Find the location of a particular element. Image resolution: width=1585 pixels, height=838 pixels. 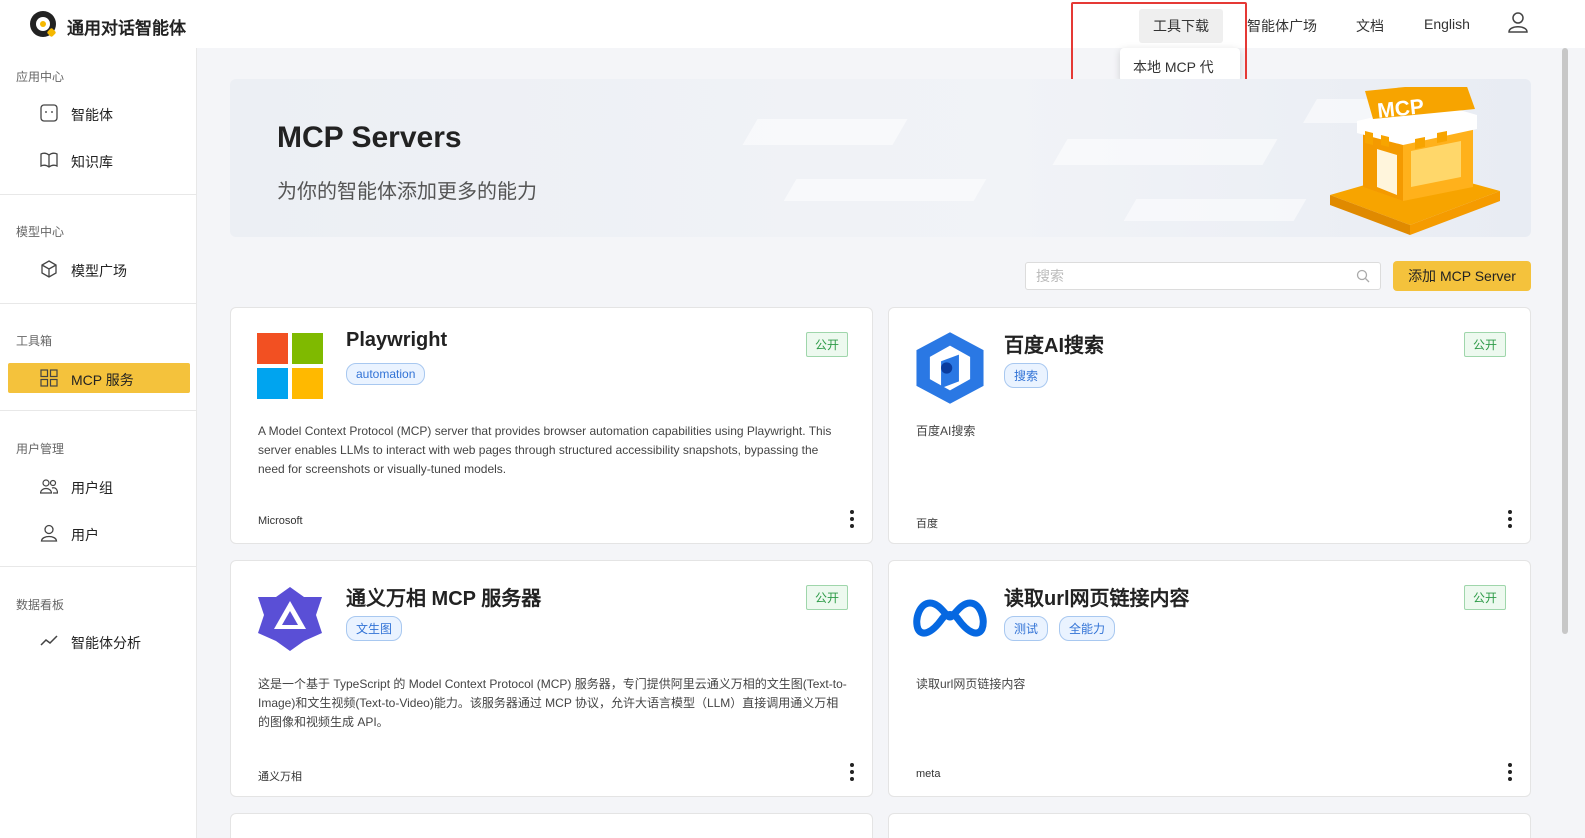

nav-docs: 文档 is located at coordinates (1370, 26).